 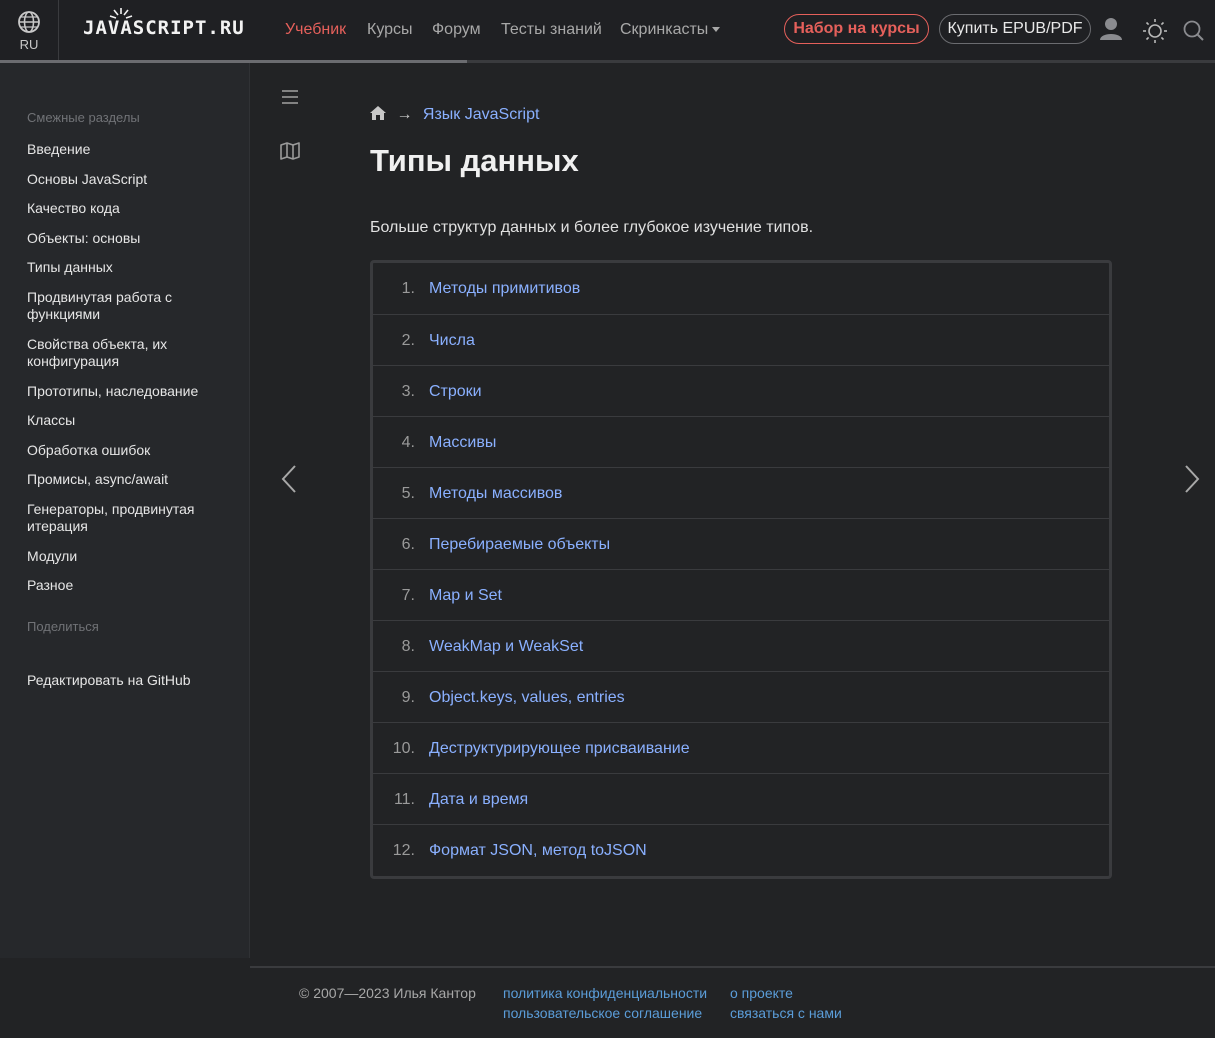 I want to click on list-item: 9. Object.keys, values, entries, so click(x=741, y=696).